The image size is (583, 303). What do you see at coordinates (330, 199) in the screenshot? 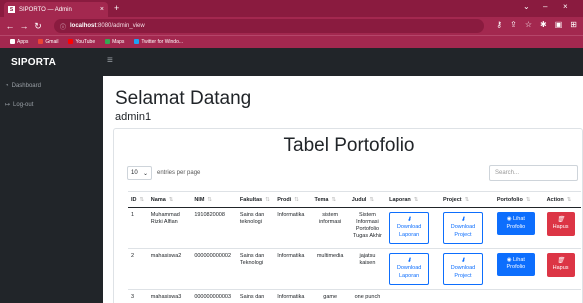
I see `column-header: Tema ⇅` at bounding box center [330, 199].